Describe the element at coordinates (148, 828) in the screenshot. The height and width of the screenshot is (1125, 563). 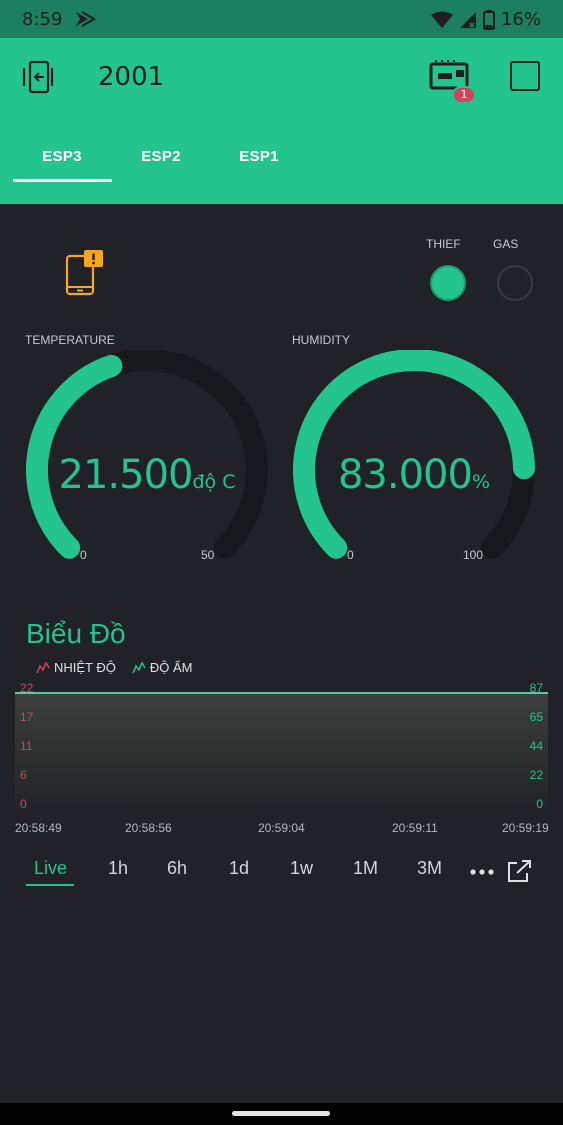
I see `x-tick: 20:58:56` at that location.